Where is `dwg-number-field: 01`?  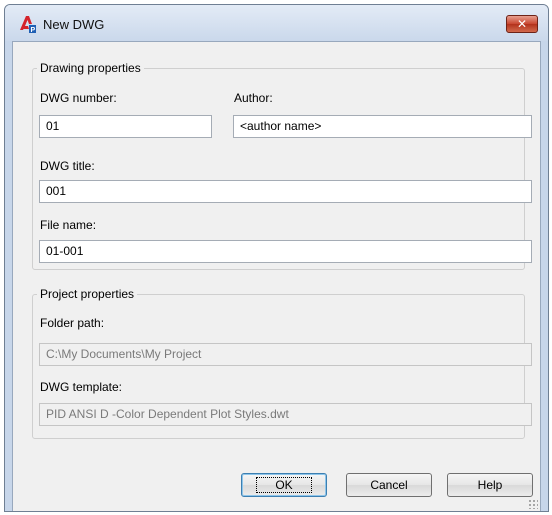
dwg-number-field: 01 is located at coordinates (125, 126).